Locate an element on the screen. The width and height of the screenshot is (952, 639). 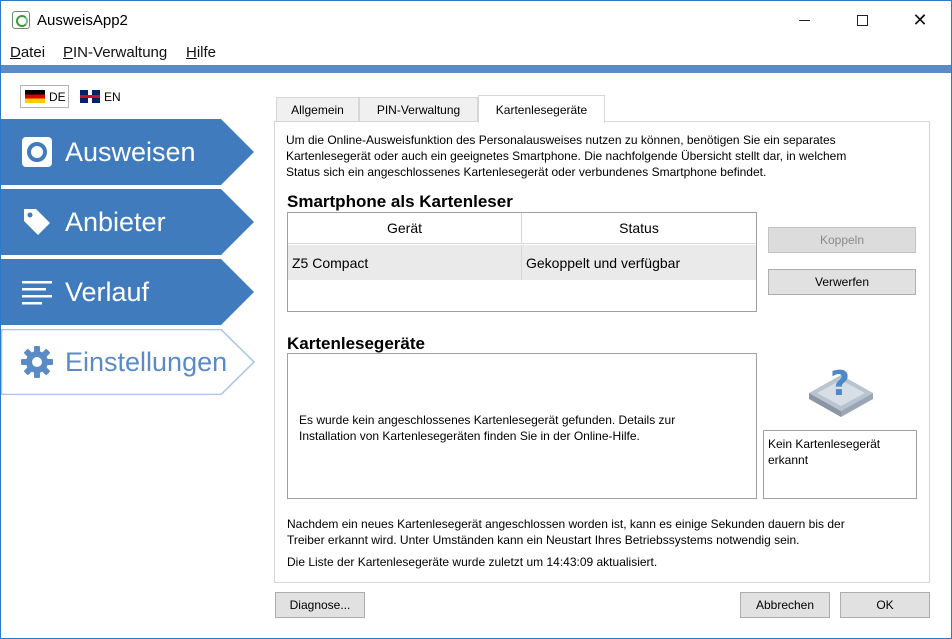
pair-button: Koppeln is located at coordinates (842, 240).